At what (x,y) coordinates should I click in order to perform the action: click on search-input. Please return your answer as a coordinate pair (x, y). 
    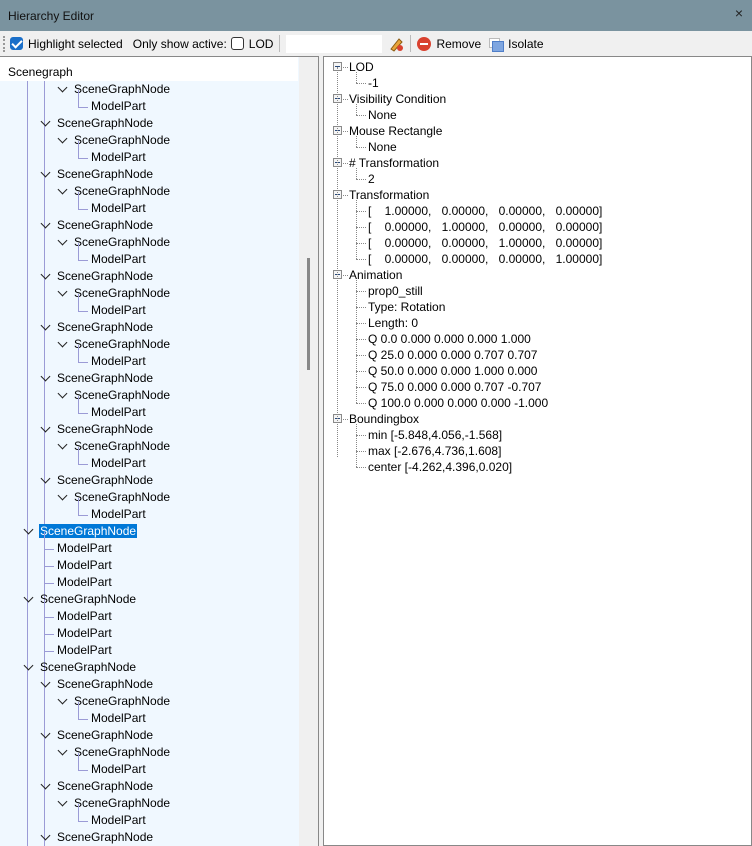
    Looking at the image, I should click on (334, 43).